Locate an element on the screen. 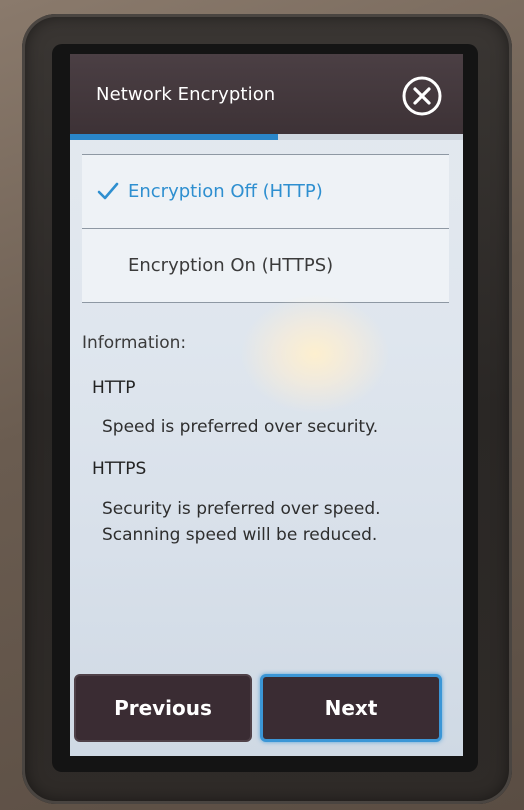  progress-bar is located at coordinates (266, 137).